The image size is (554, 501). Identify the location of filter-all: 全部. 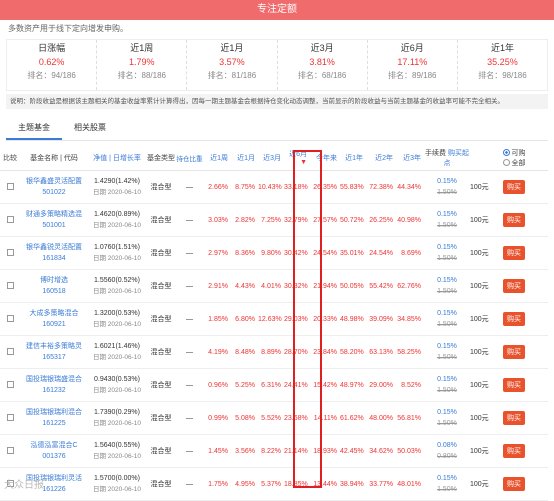
(514, 163).